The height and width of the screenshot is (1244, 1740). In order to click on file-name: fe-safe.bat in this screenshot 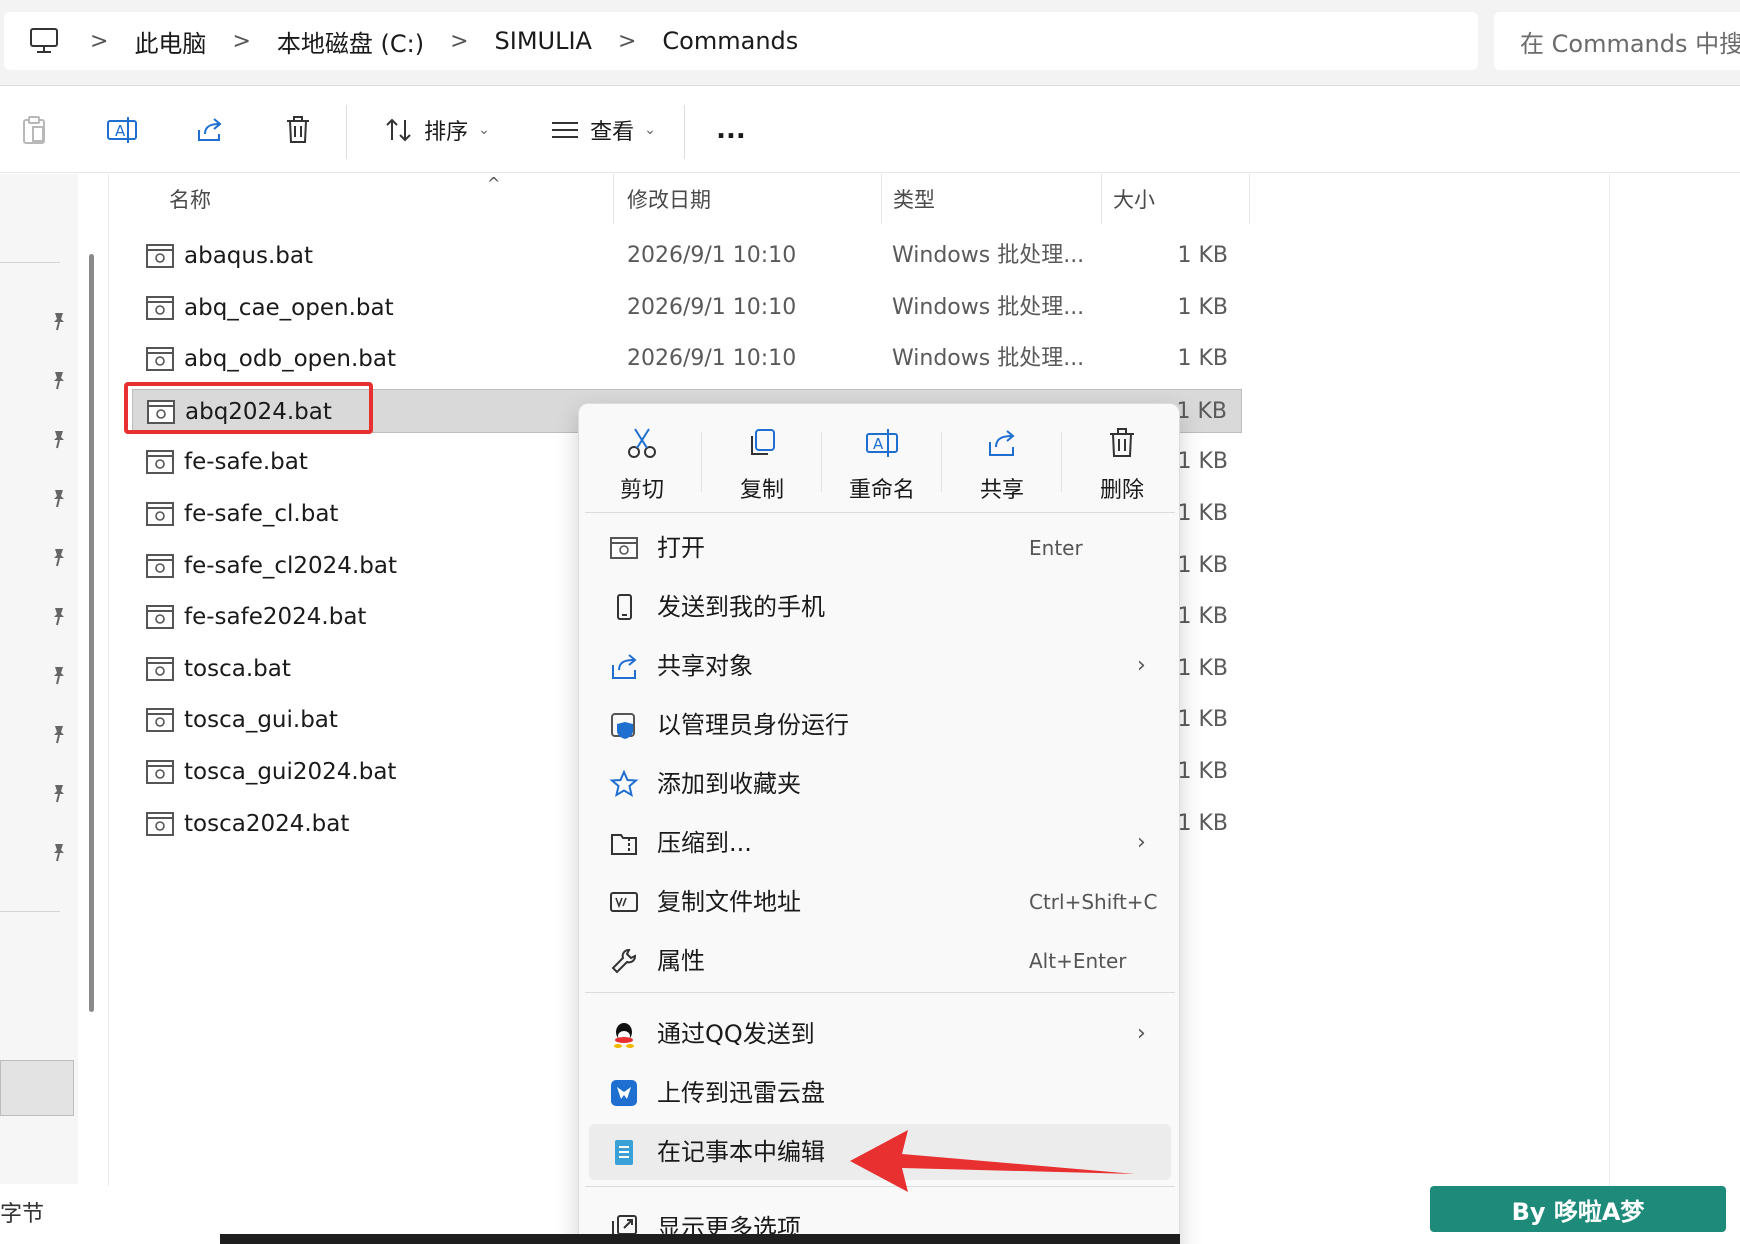, I will do `click(246, 462)`.